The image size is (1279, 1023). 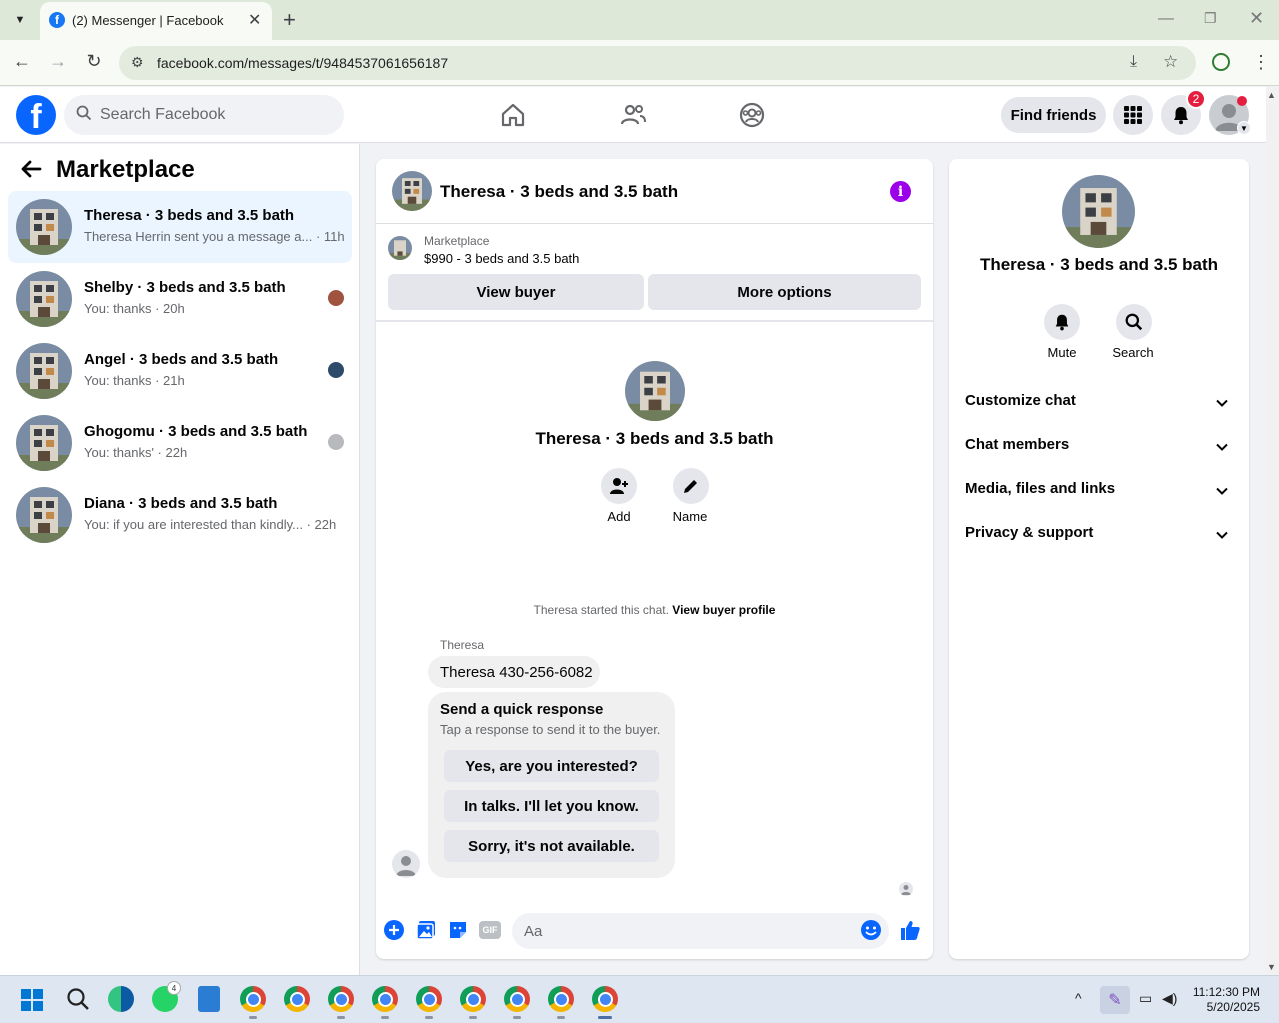 What do you see at coordinates (752, 115) in the screenshot?
I see `groups-icon` at bounding box center [752, 115].